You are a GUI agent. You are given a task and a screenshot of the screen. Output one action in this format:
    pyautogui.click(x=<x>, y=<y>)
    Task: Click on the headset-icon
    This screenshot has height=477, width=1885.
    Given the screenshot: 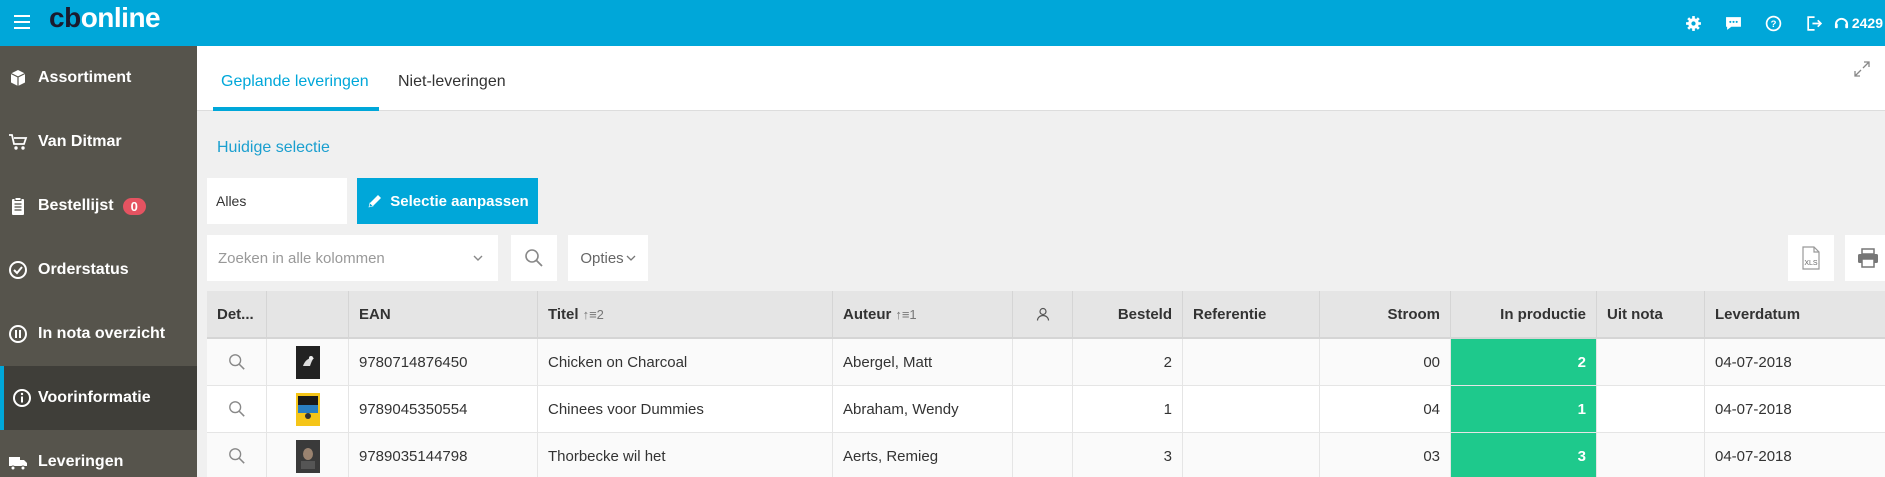 What is the action you would take?
    pyautogui.click(x=1841, y=22)
    